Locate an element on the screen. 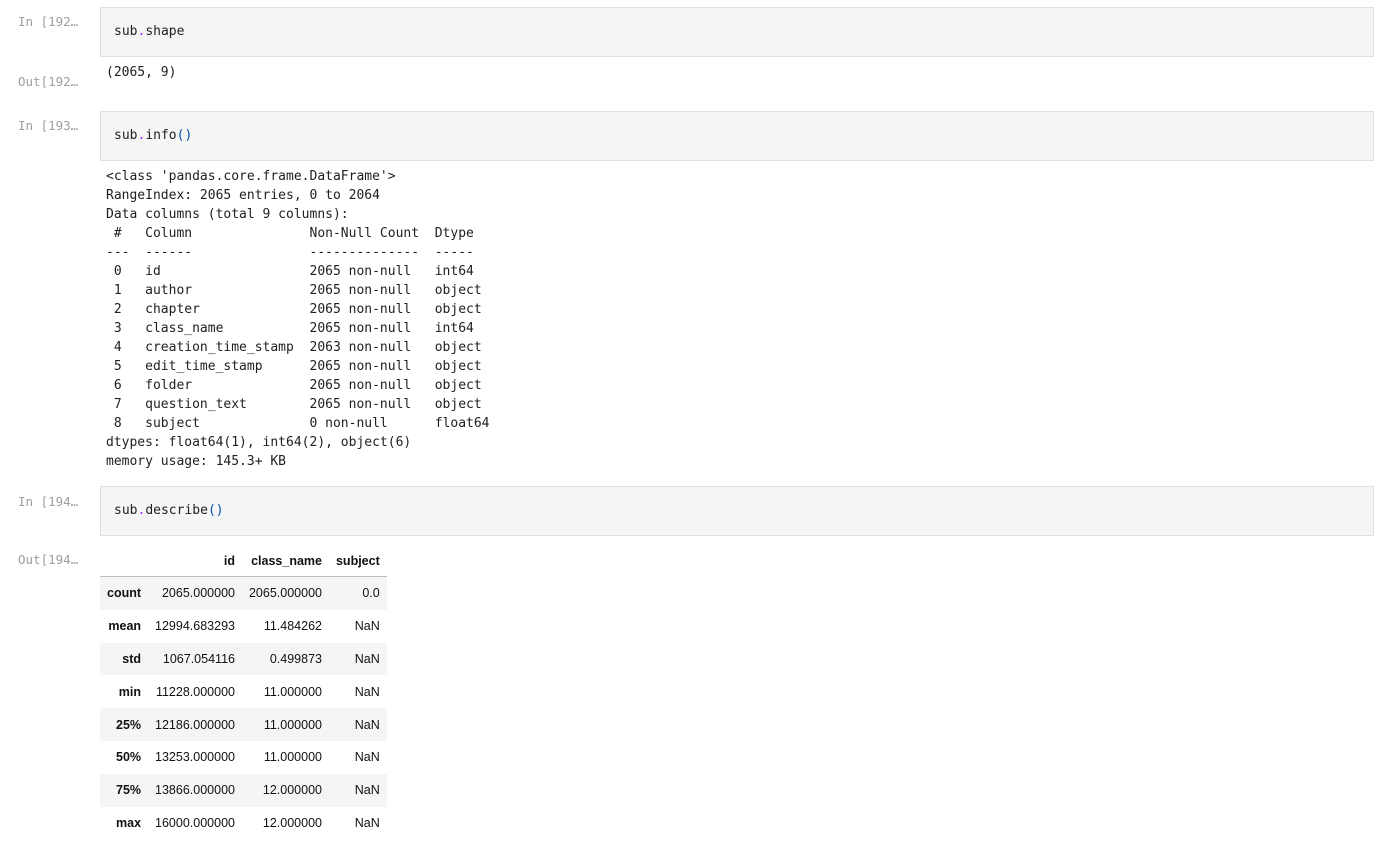 This screenshot has height=853, width=1400. code-cell-input: sub.describe() is located at coordinates (737, 511).